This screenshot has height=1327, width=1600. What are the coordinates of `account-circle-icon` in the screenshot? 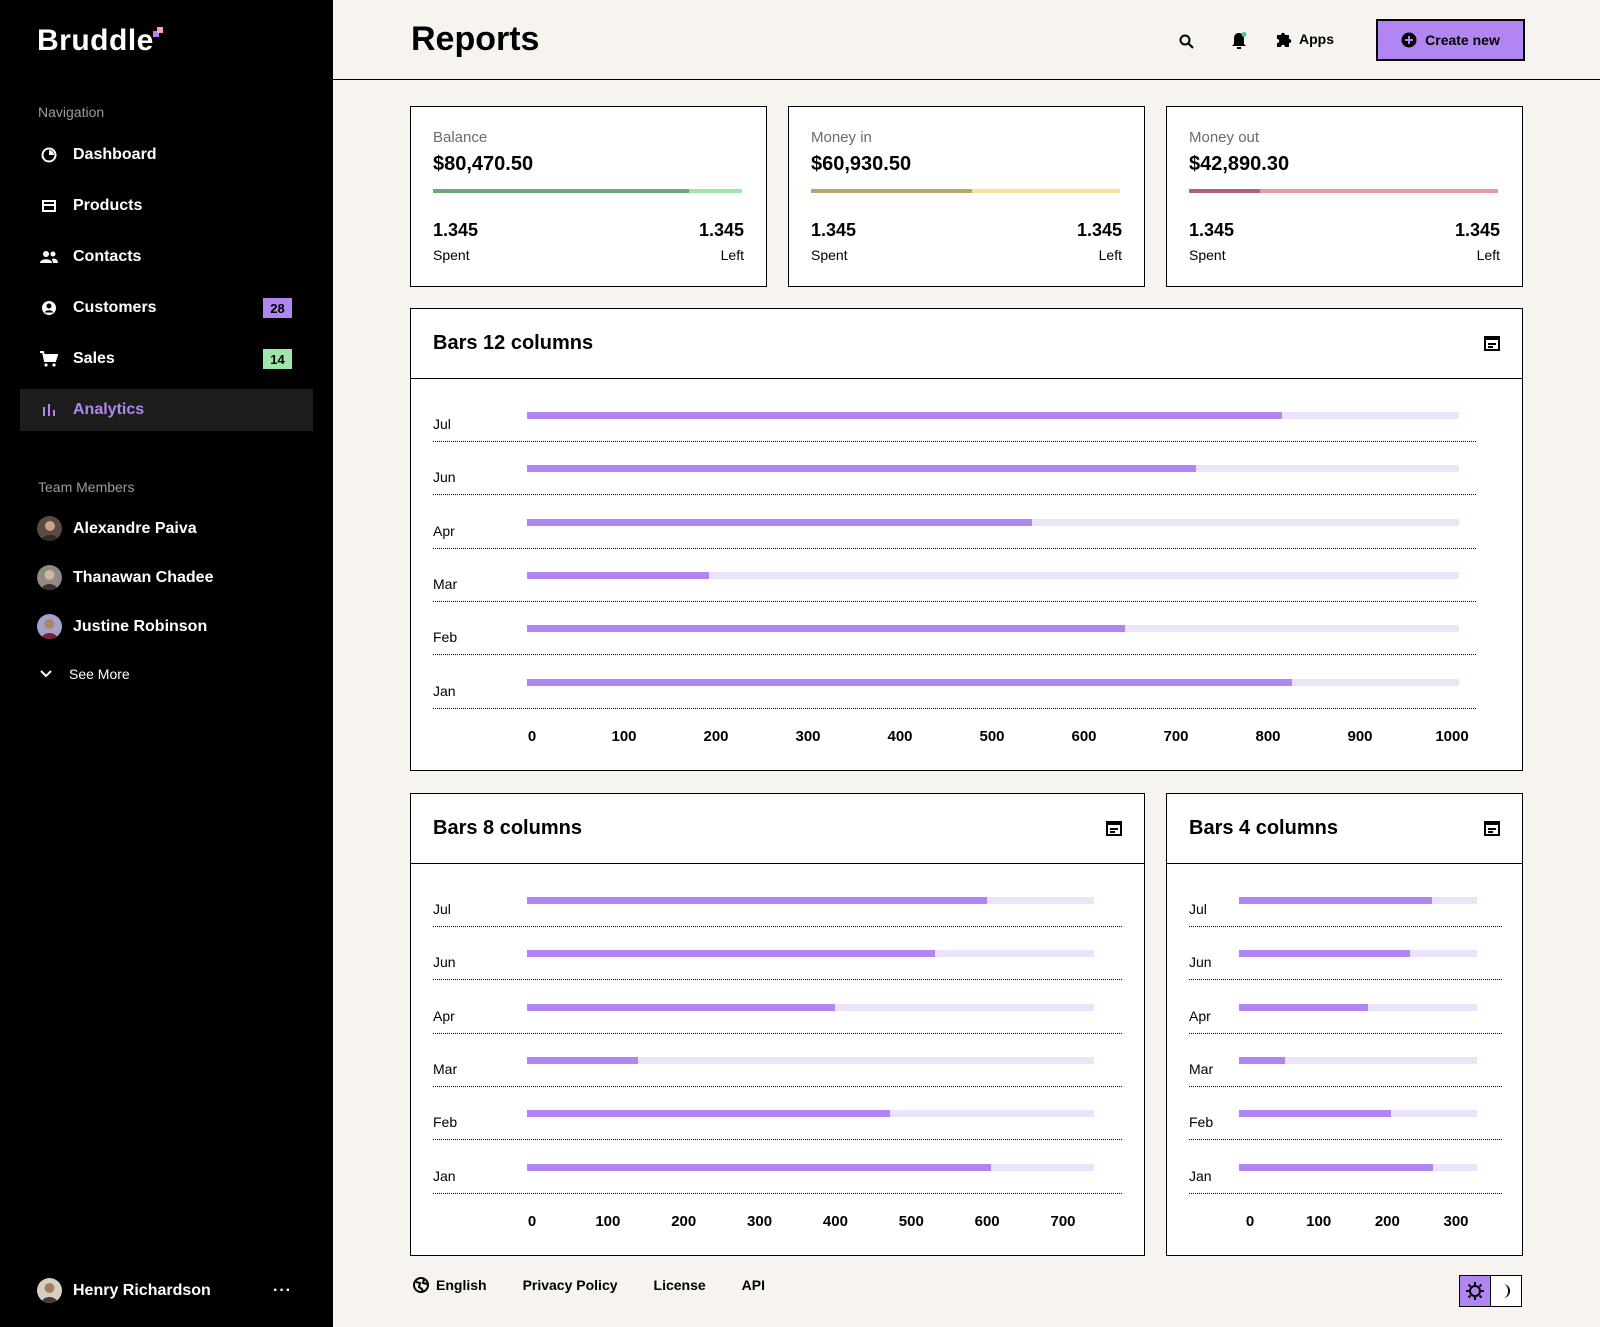 It's located at (49, 308).